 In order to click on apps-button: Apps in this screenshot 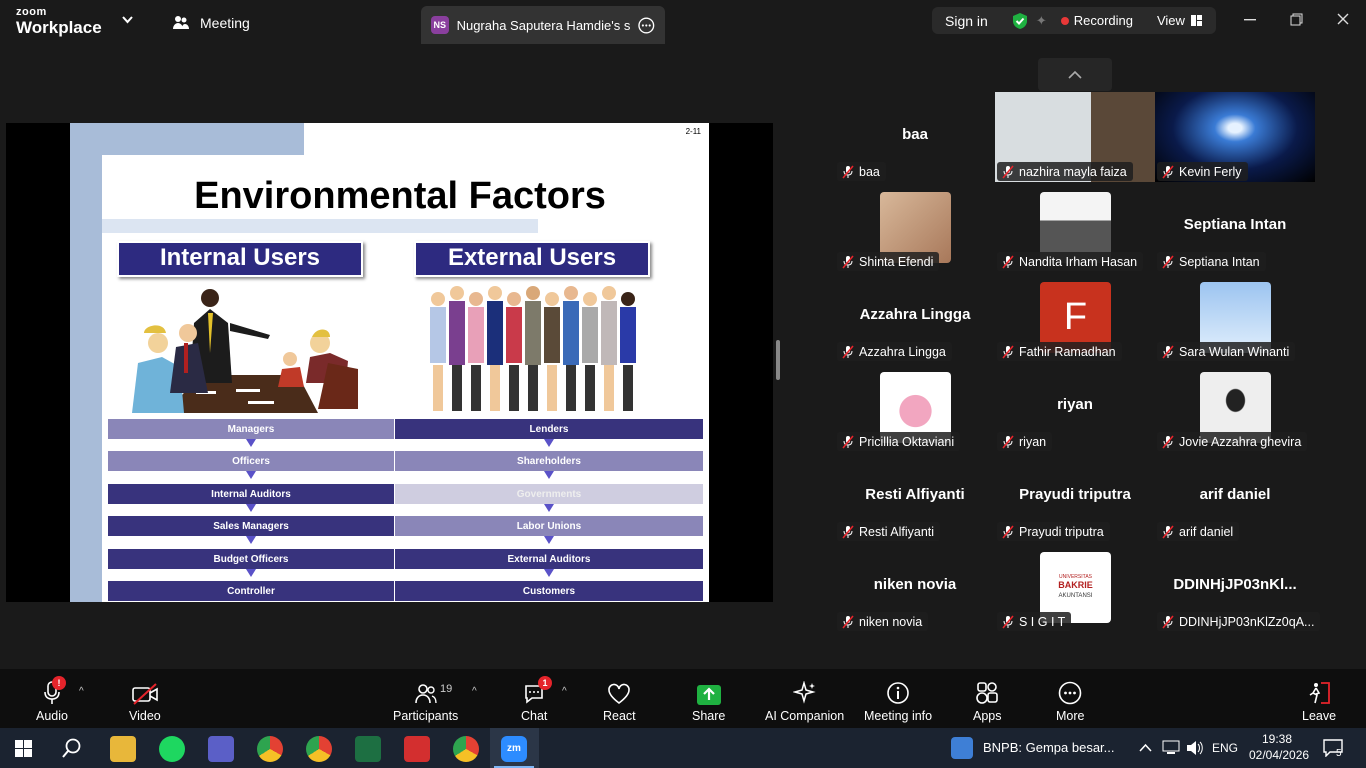, I will do `click(987, 701)`.